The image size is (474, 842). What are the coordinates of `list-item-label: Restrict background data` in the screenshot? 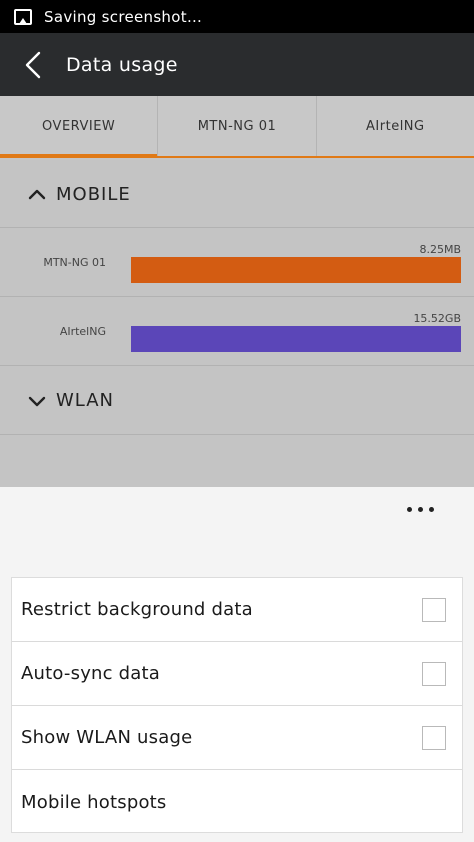 It's located at (137, 609).